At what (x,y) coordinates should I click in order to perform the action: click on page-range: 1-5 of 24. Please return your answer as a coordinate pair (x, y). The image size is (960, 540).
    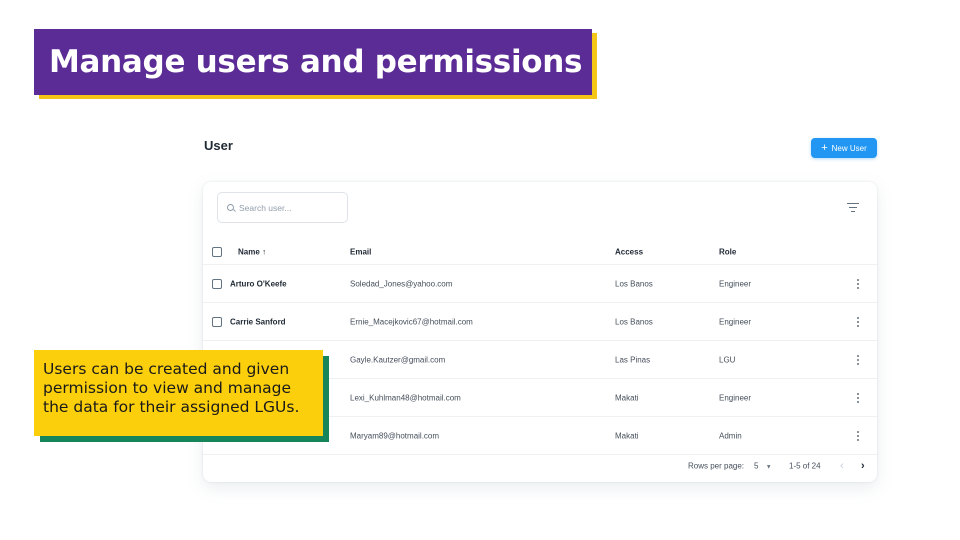
    Looking at the image, I should click on (805, 466).